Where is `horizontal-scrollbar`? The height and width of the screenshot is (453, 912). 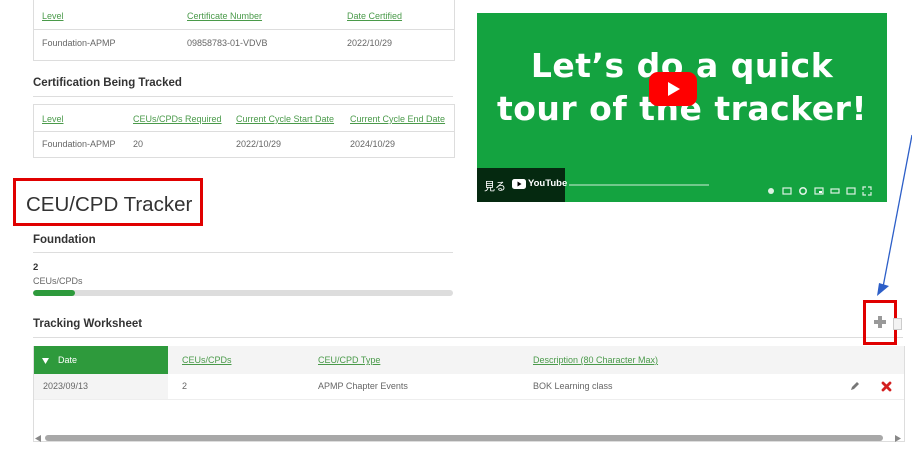 horizontal-scrollbar is located at coordinates (468, 438).